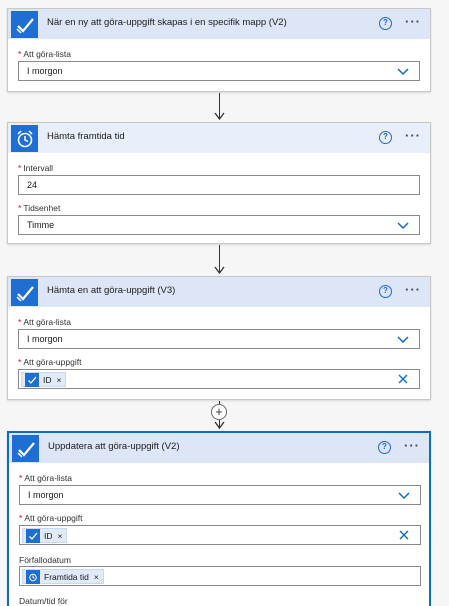  I want to click on time-unit-dropdown: Timme, so click(219, 225).